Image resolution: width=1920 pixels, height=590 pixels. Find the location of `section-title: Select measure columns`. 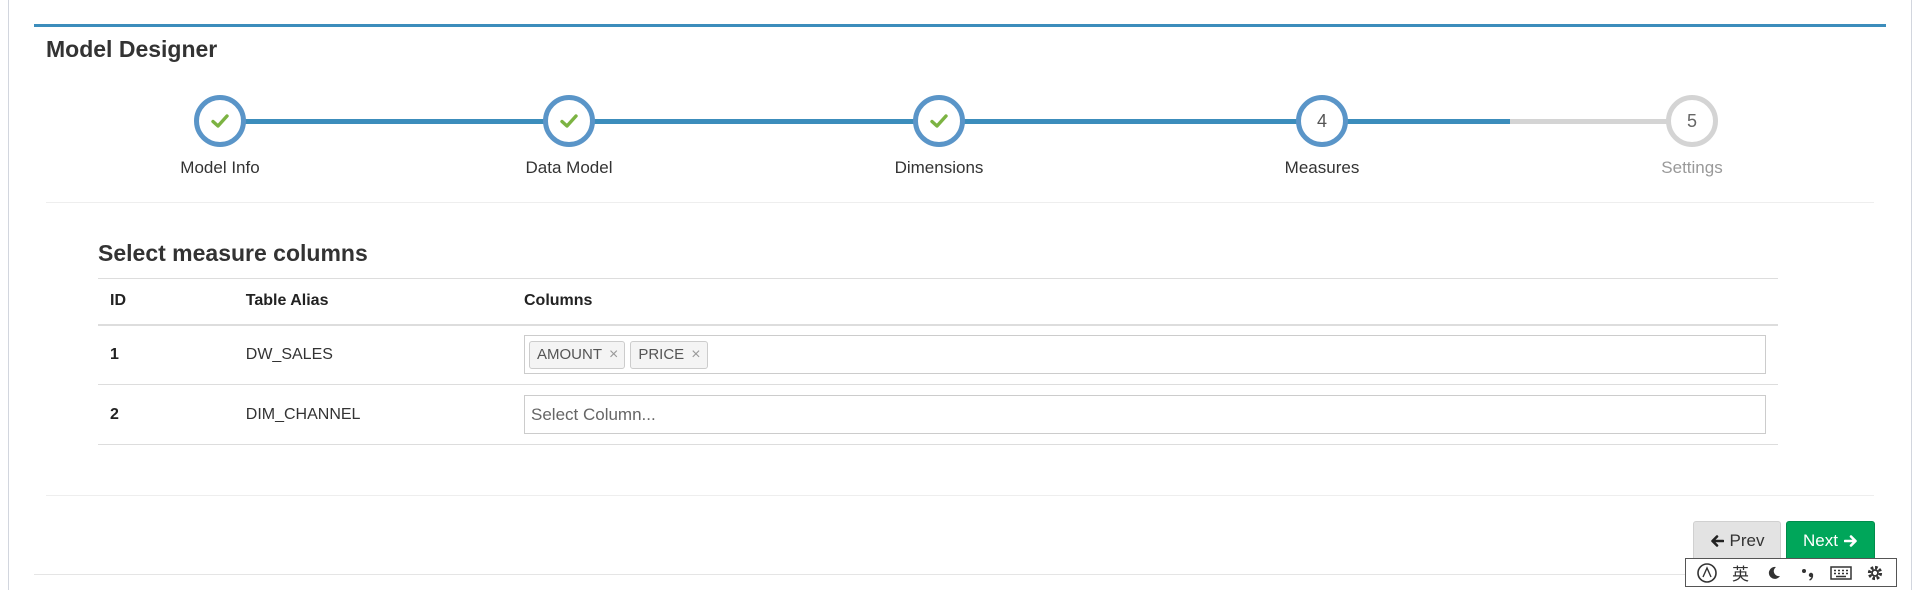

section-title: Select measure columns is located at coordinates (233, 253).